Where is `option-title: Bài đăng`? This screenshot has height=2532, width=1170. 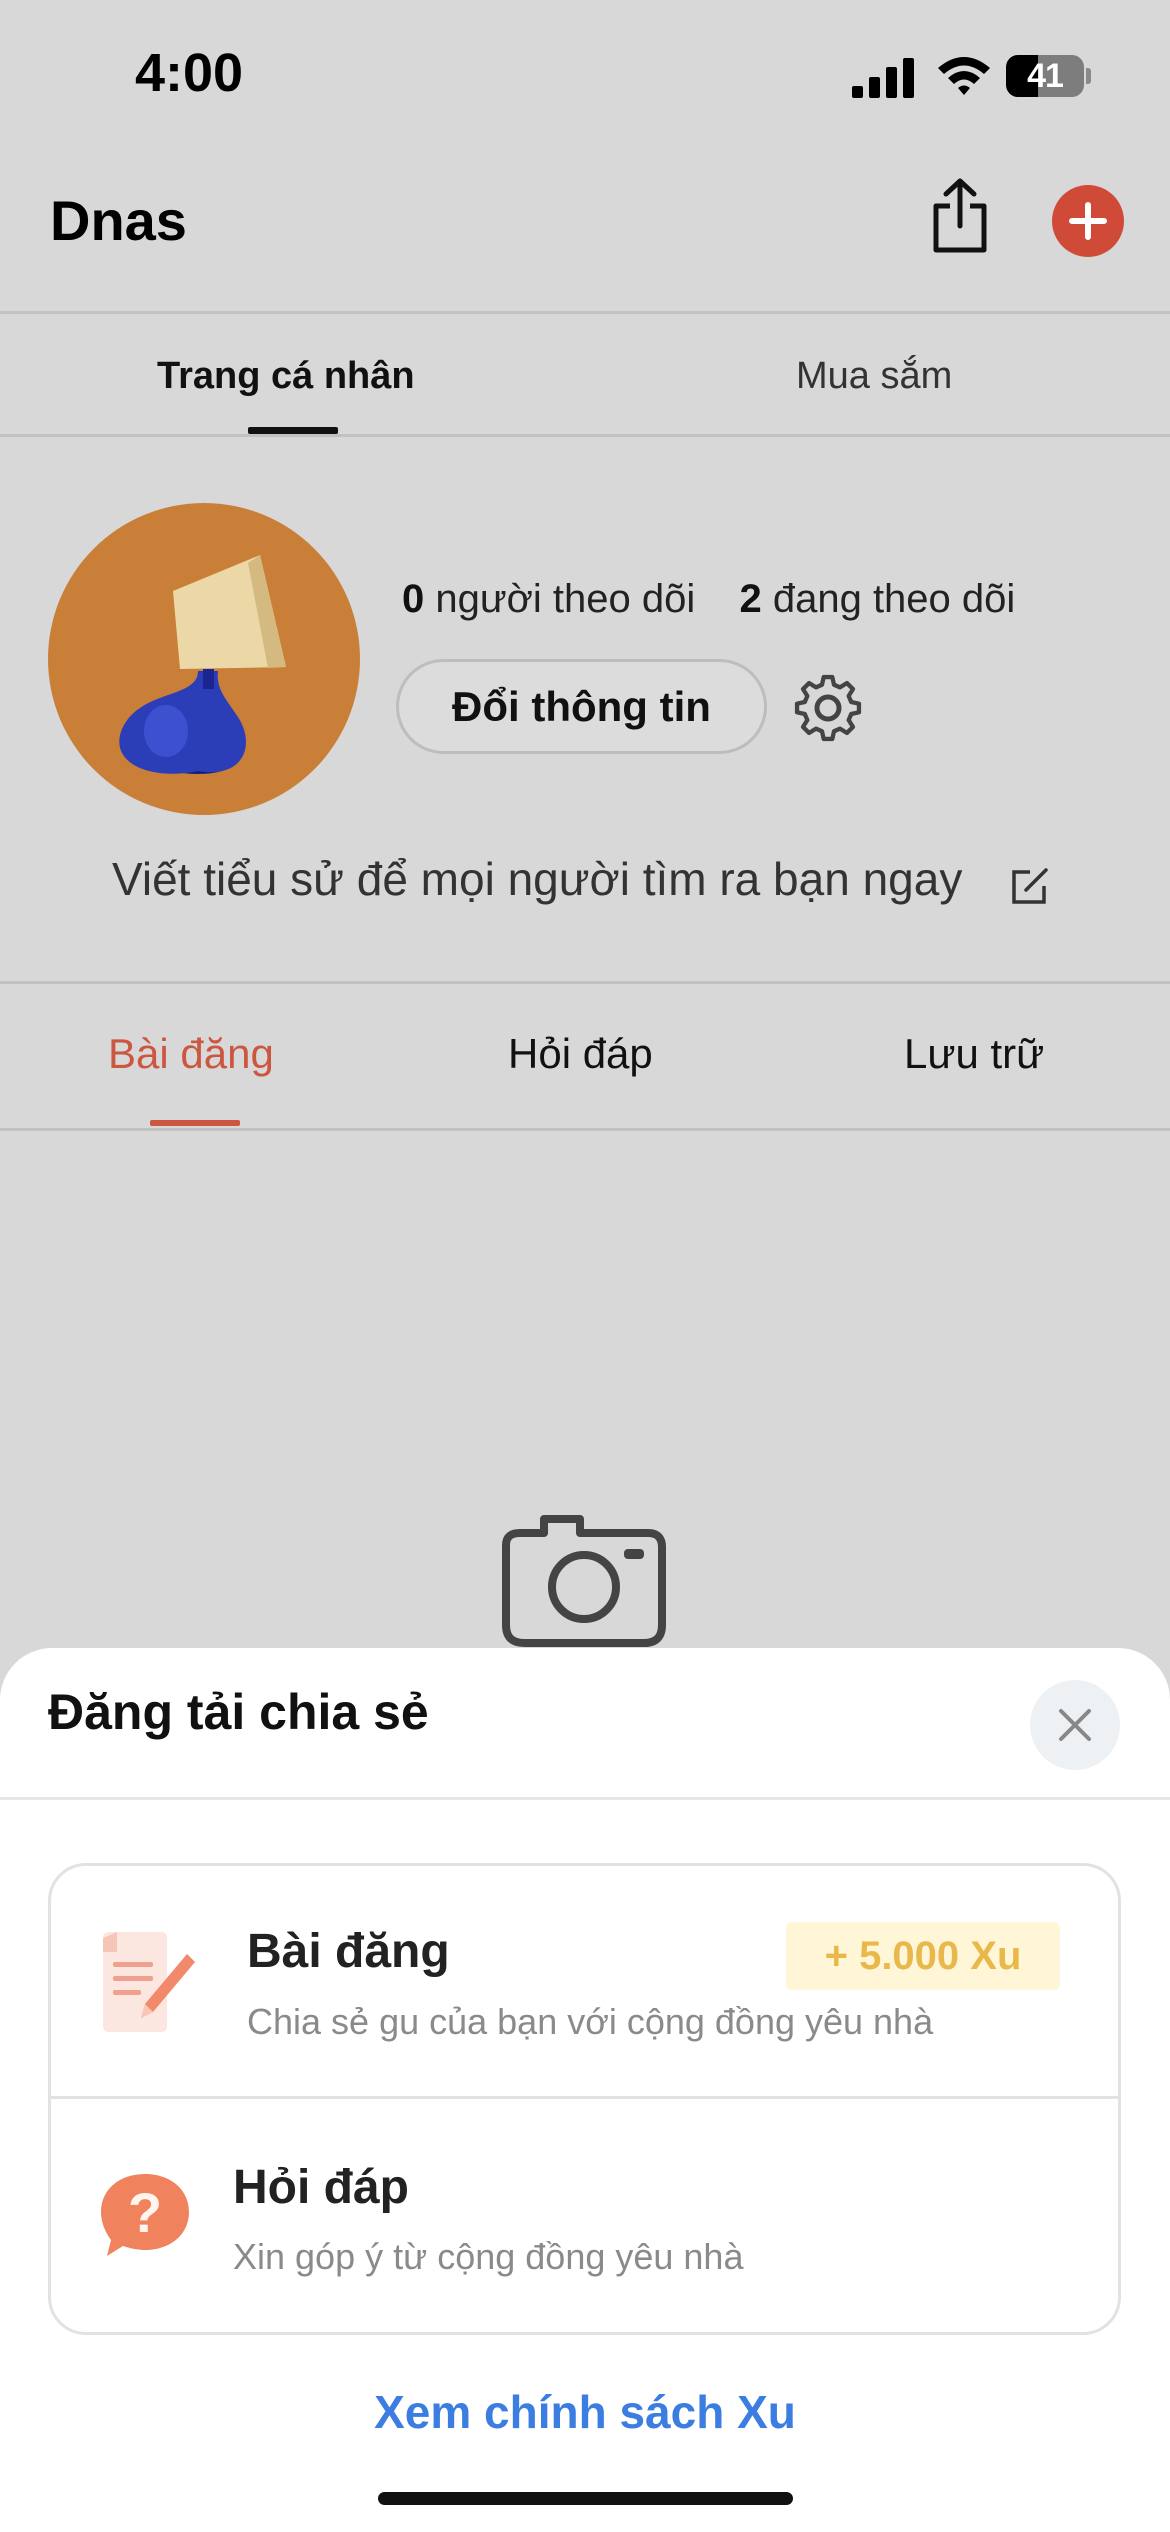 option-title: Bài đăng is located at coordinates (348, 1951).